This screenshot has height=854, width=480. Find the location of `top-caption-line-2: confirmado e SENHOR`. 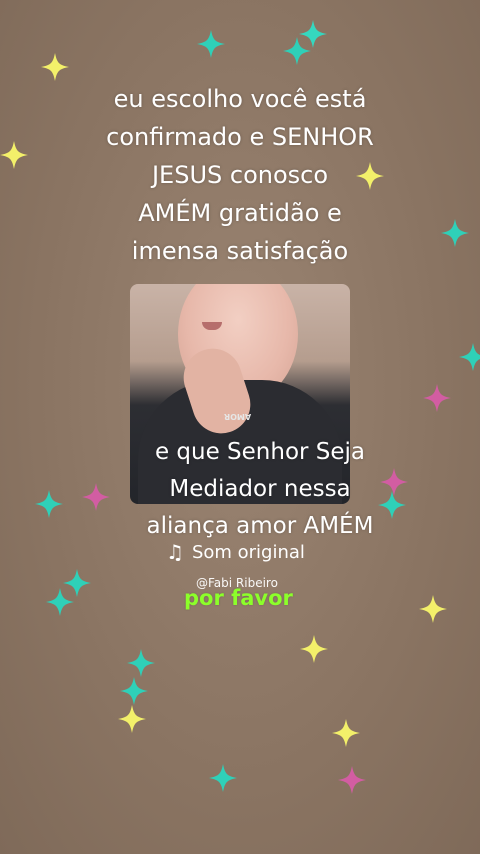

top-caption-line-2: confirmado e SENHOR is located at coordinates (240, 137).